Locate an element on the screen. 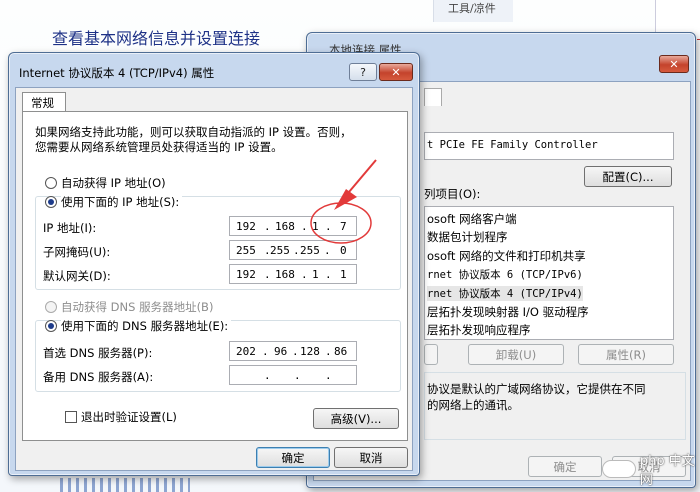 The width and height of the screenshot is (700, 492). use-dns-radio is located at coordinates (51, 326).